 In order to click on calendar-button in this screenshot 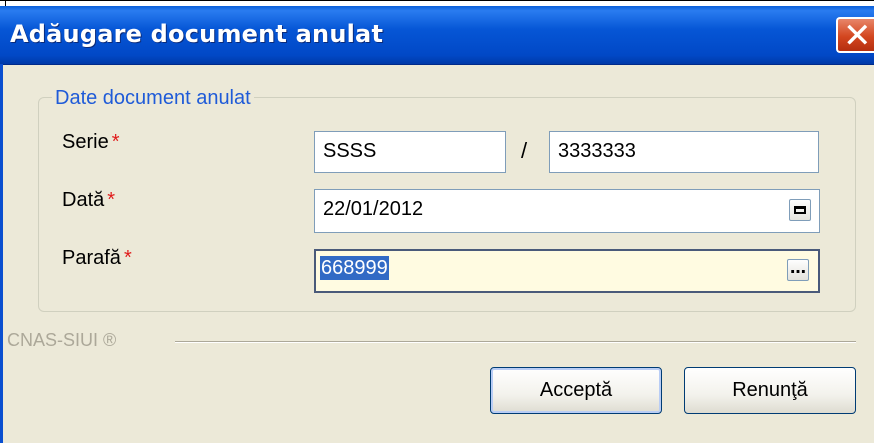, I will do `click(800, 210)`.